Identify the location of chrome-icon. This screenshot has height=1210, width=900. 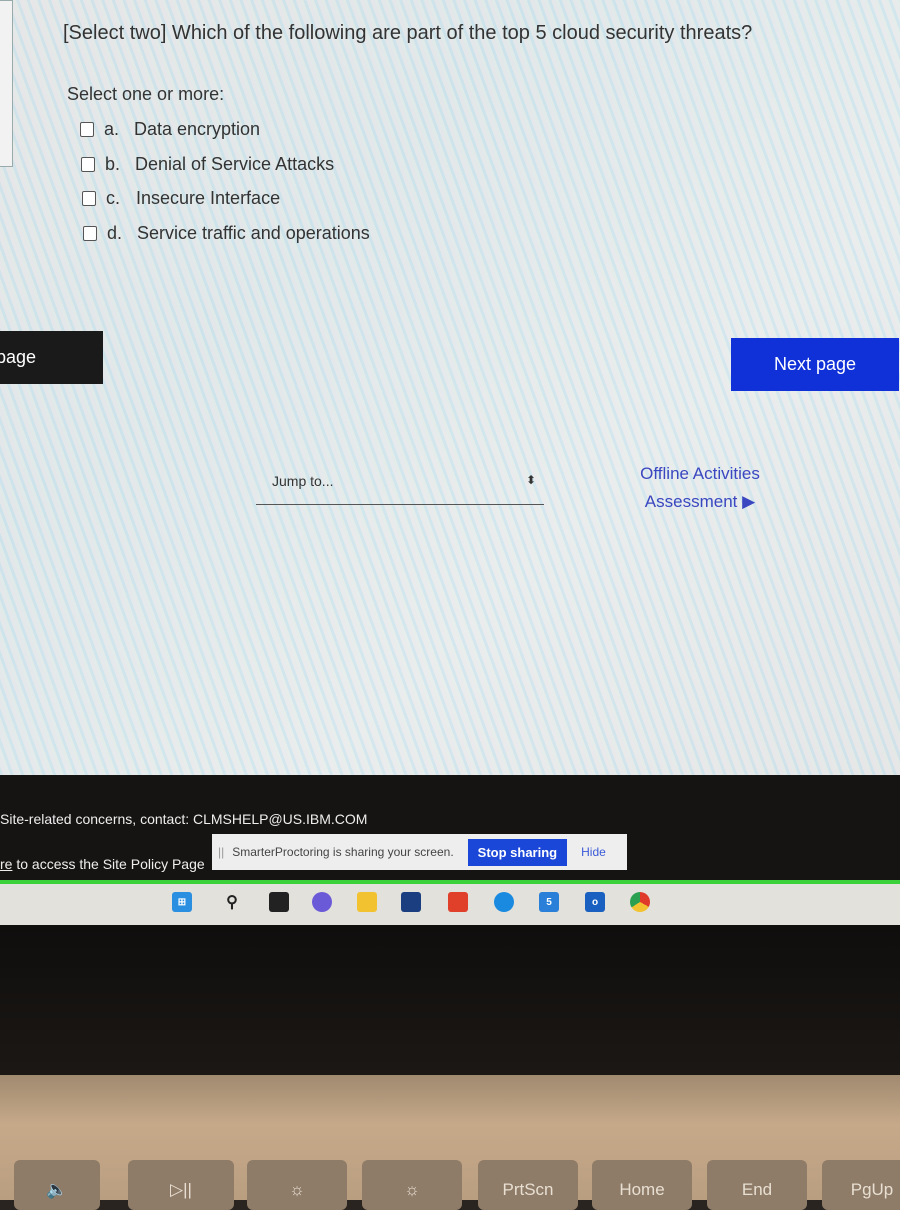
(640, 902).